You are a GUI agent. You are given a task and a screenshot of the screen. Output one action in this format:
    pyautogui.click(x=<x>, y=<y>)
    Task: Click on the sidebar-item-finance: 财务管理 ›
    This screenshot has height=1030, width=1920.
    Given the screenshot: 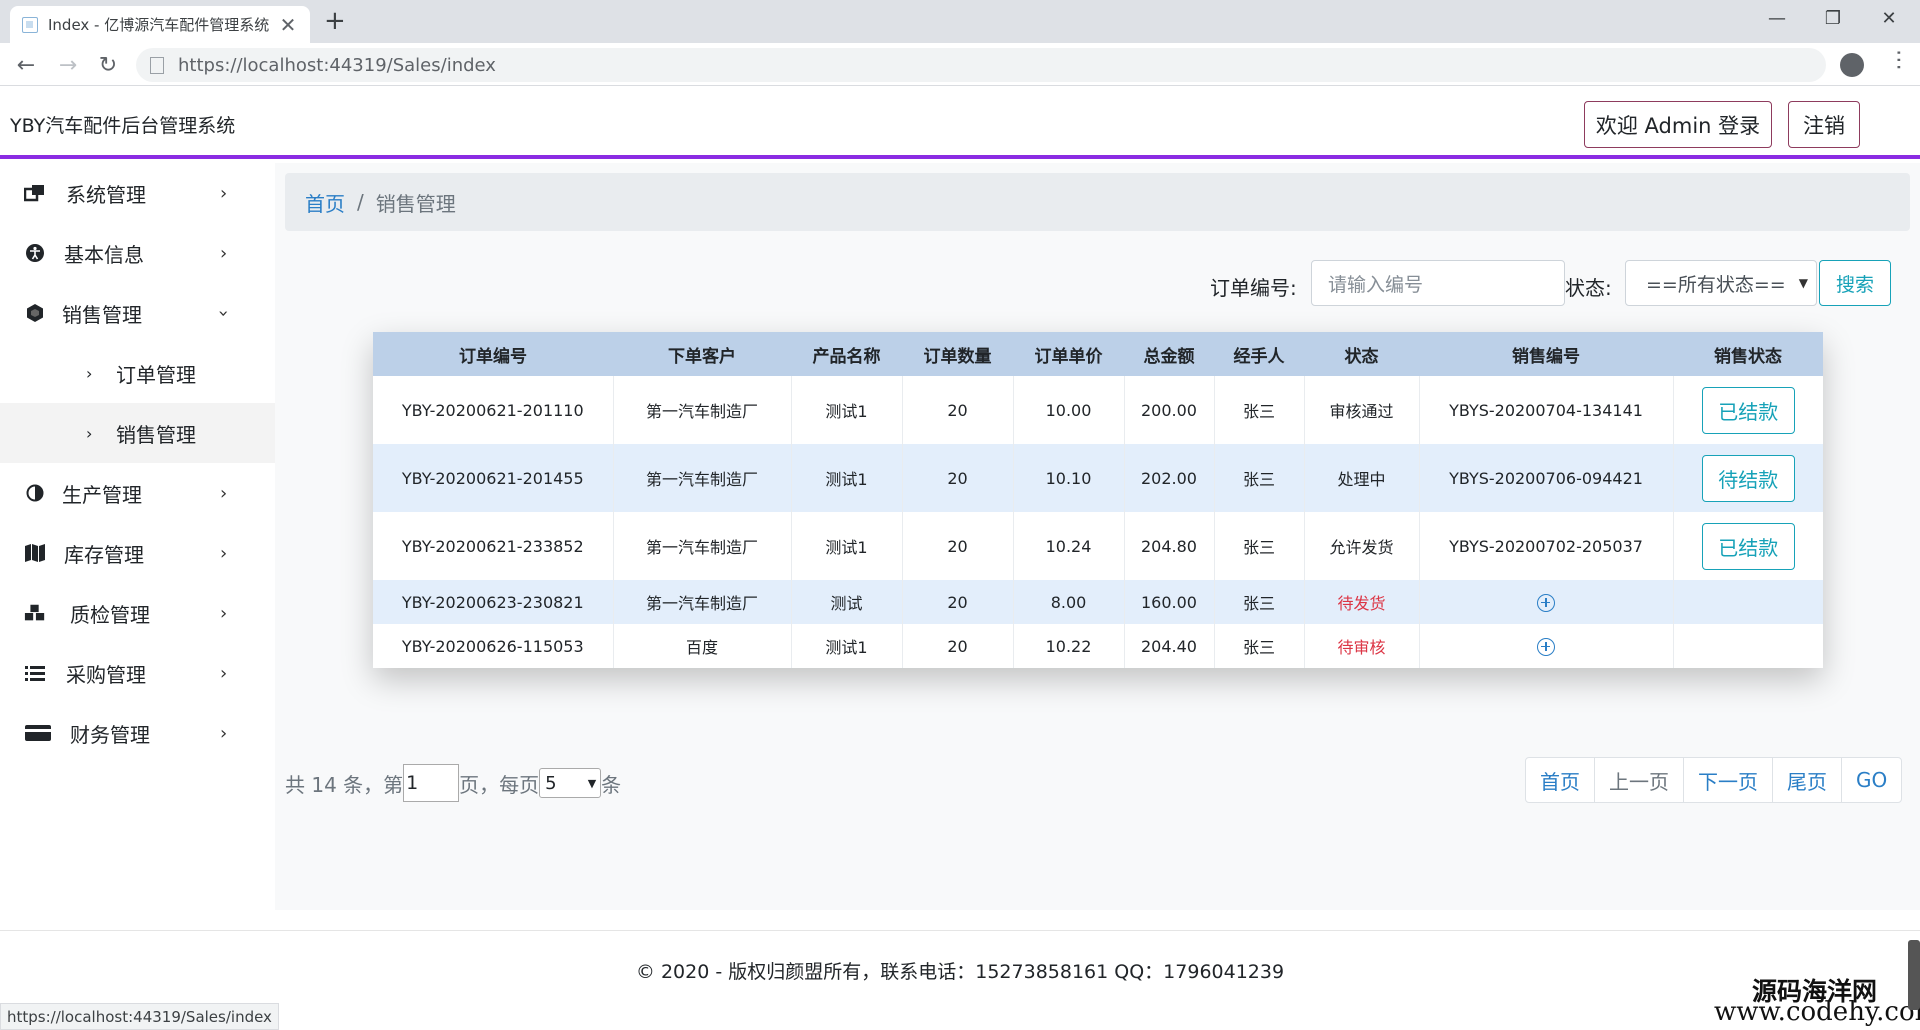 What is the action you would take?
    pyautogui.click(x=137, y=733)
    